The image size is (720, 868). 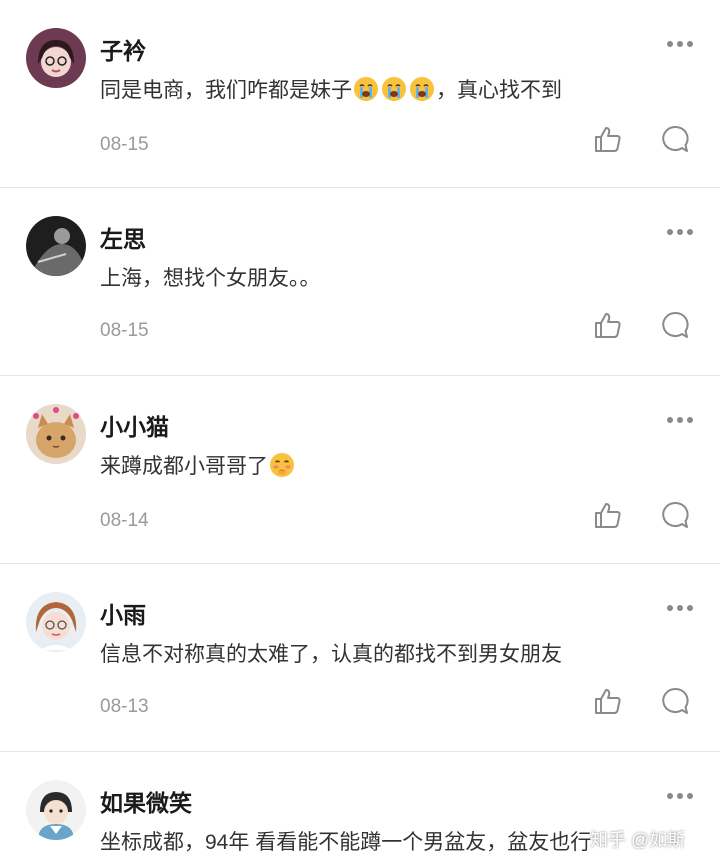 What do you see at coordinates (124, 520) in the screenshot?
I see `comment-date: 08-14` at bounding box center [124, 520].